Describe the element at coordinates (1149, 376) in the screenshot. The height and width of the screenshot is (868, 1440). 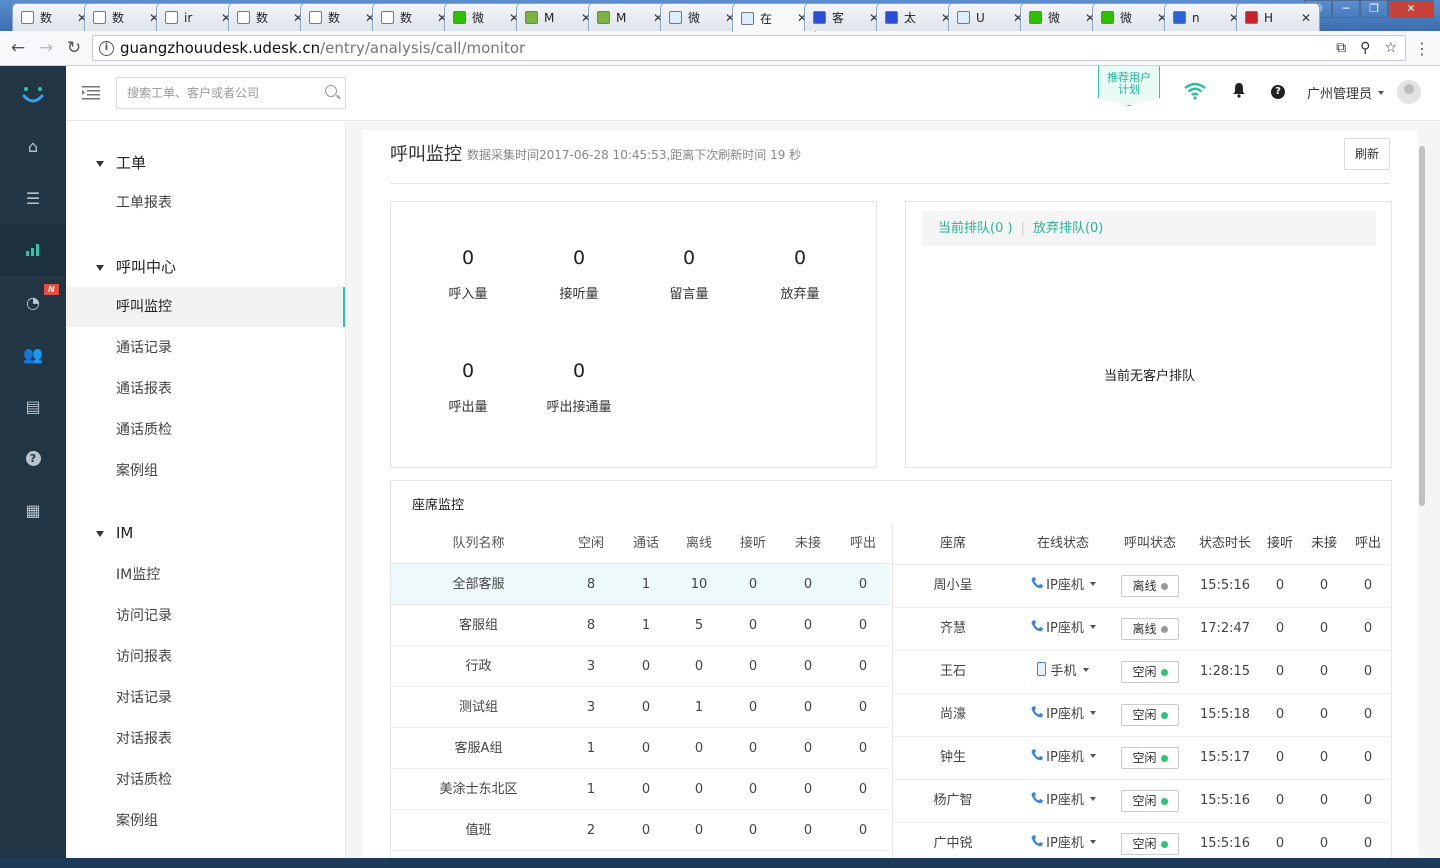
I see `queue-empty-text: 当前无客户排队` at that location.